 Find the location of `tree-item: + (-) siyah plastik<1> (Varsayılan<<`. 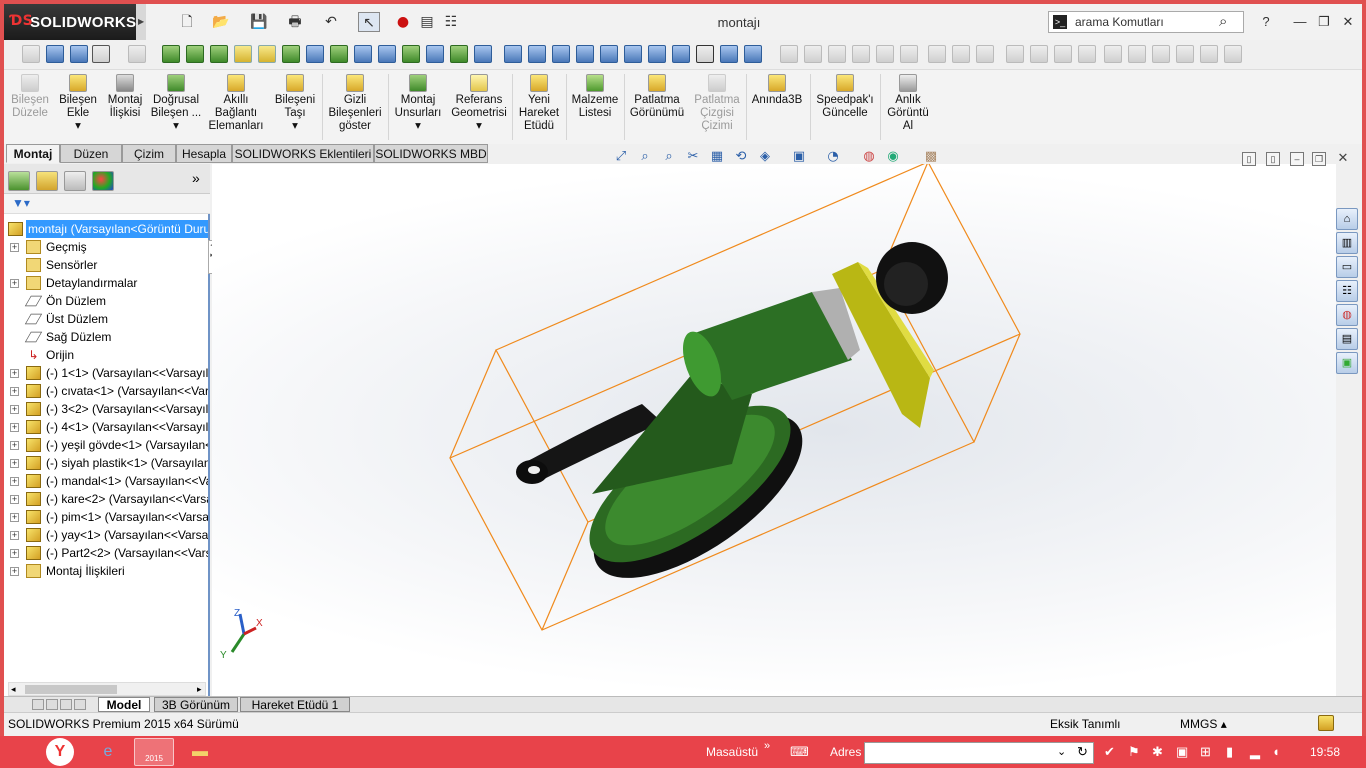

tree-item: + (-) siyah plastik<1> (Varsayılan<< is located at coordinates (106, 463).